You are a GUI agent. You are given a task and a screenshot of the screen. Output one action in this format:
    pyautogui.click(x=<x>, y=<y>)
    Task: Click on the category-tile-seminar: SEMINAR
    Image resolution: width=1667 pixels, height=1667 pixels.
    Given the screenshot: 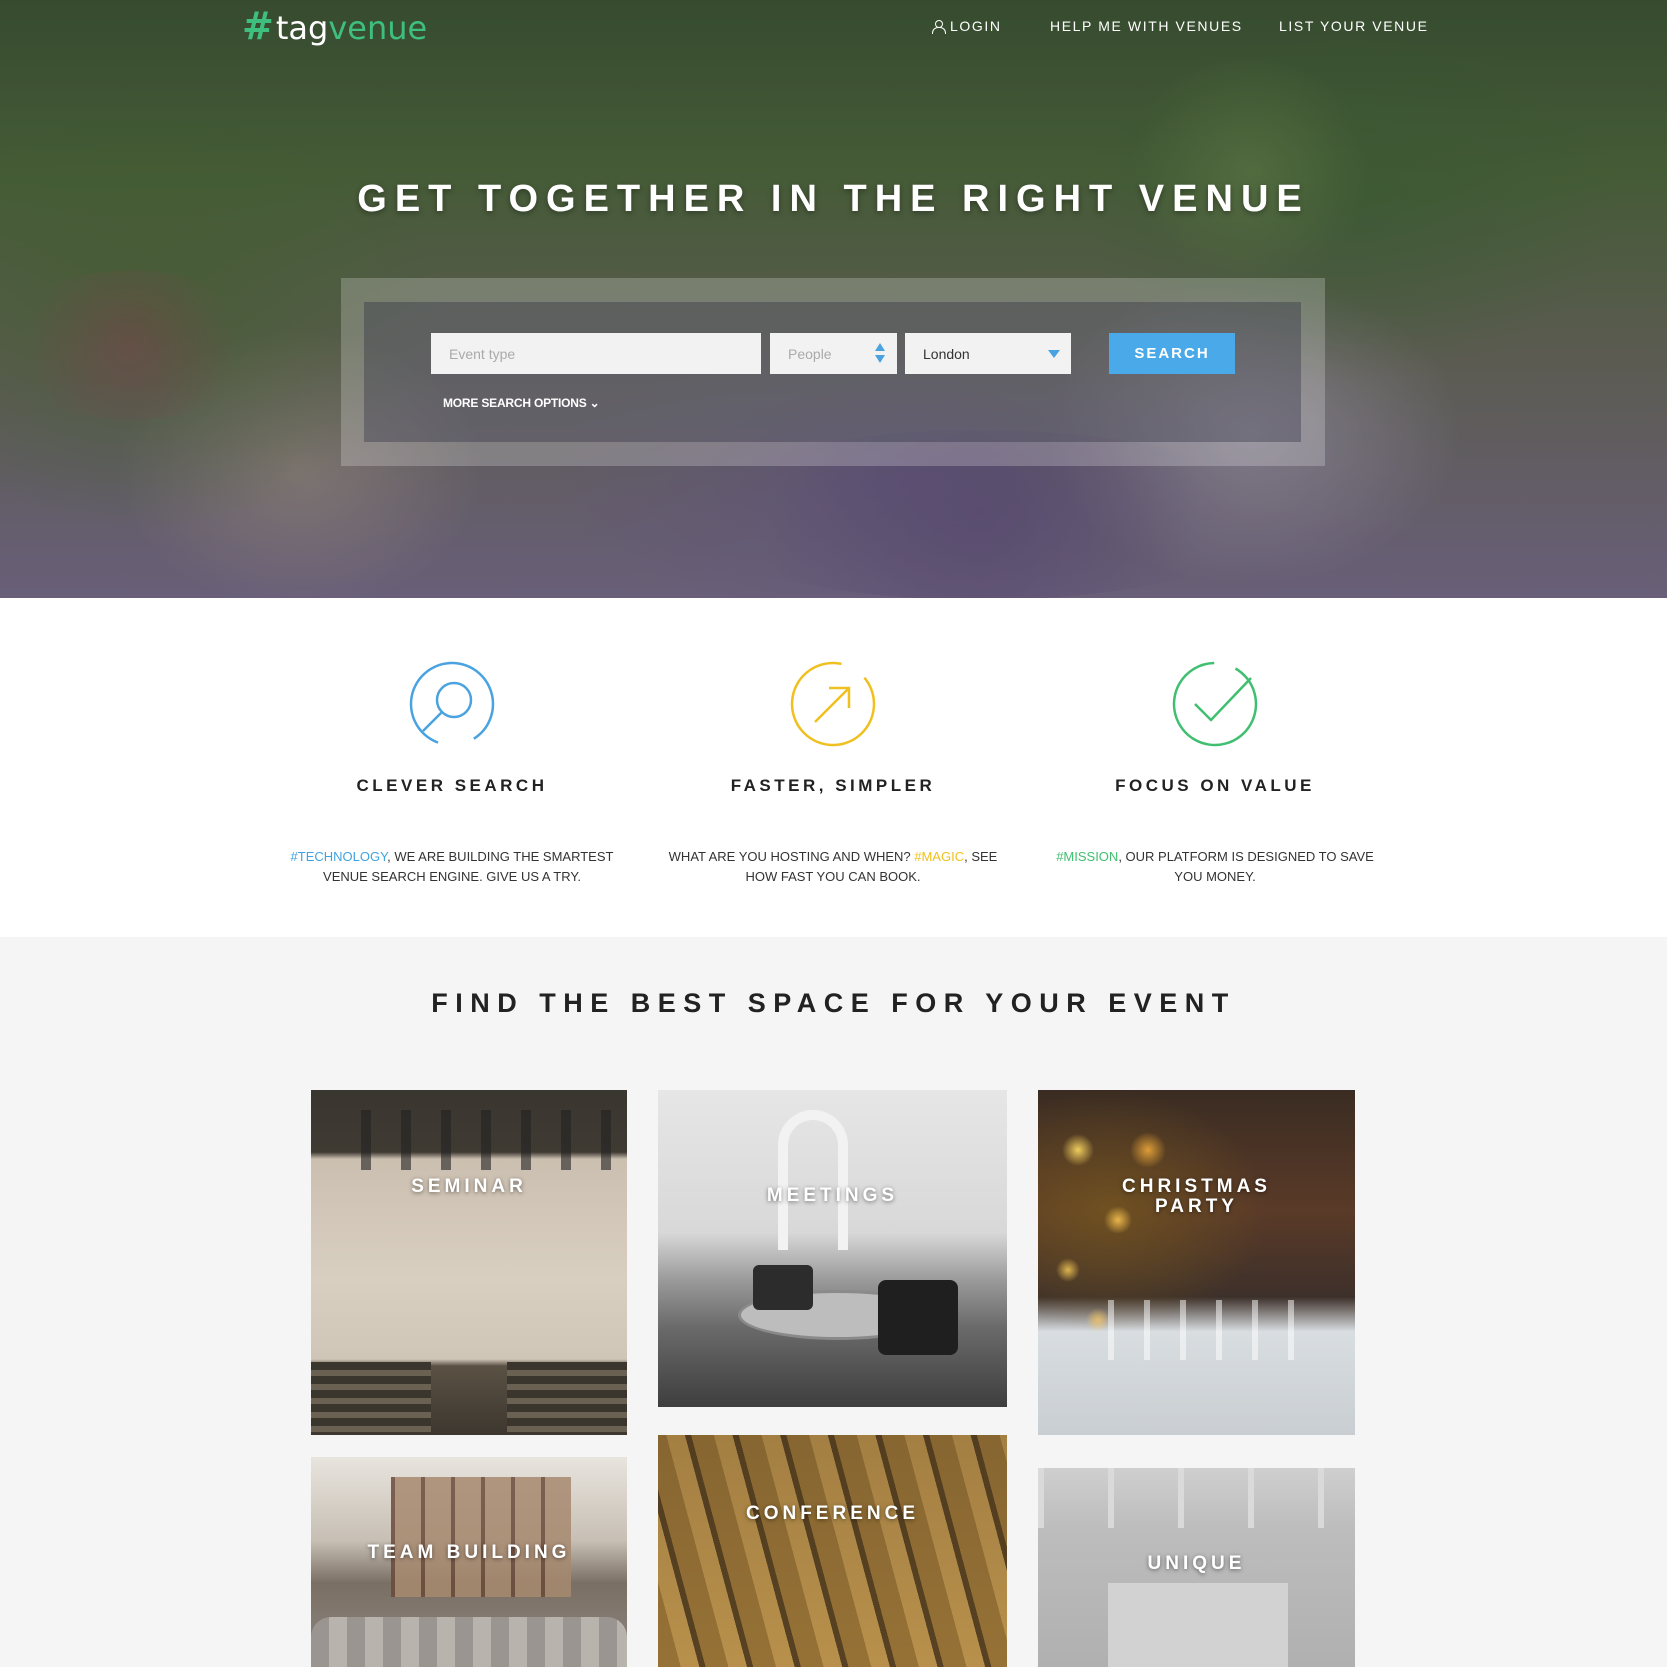 What is the action you would take?
    pyautogui.click(x=469, y=1262)
    